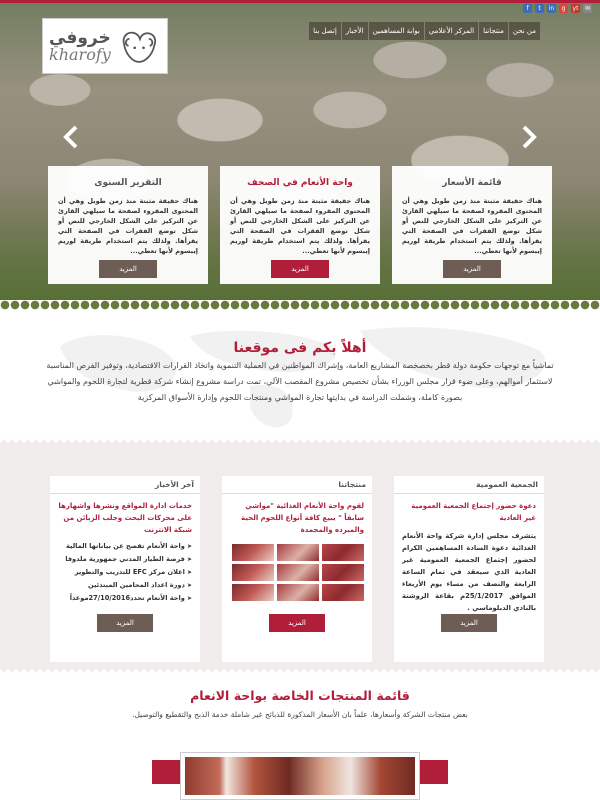 The image size is (600, 800). What do you see at coordinates (587, 8) in the screenshot?
I see `mail-icon: ✉` at bounding box center [587, 8].